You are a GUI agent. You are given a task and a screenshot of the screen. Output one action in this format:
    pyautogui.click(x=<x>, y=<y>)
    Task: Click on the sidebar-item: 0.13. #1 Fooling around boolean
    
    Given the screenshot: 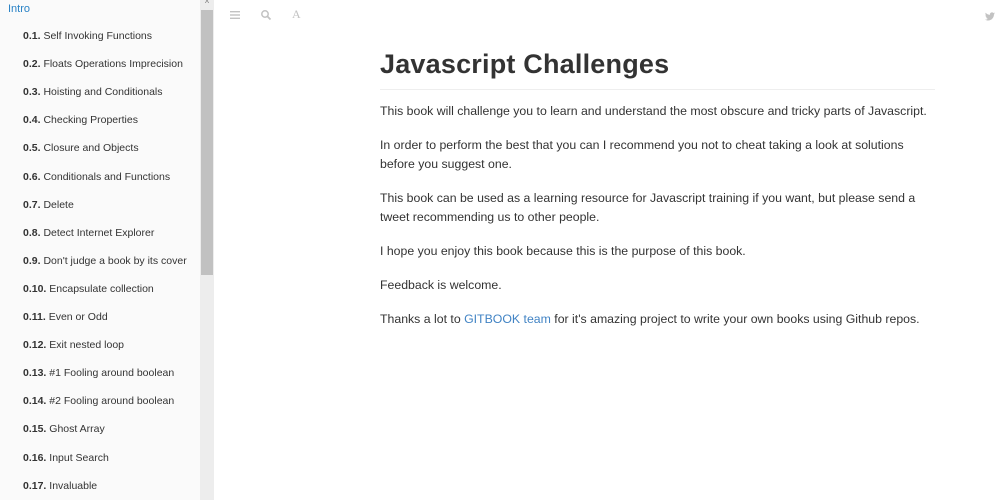 What is the action you would take?
    pyautogui.click(x=98, y=373)
    